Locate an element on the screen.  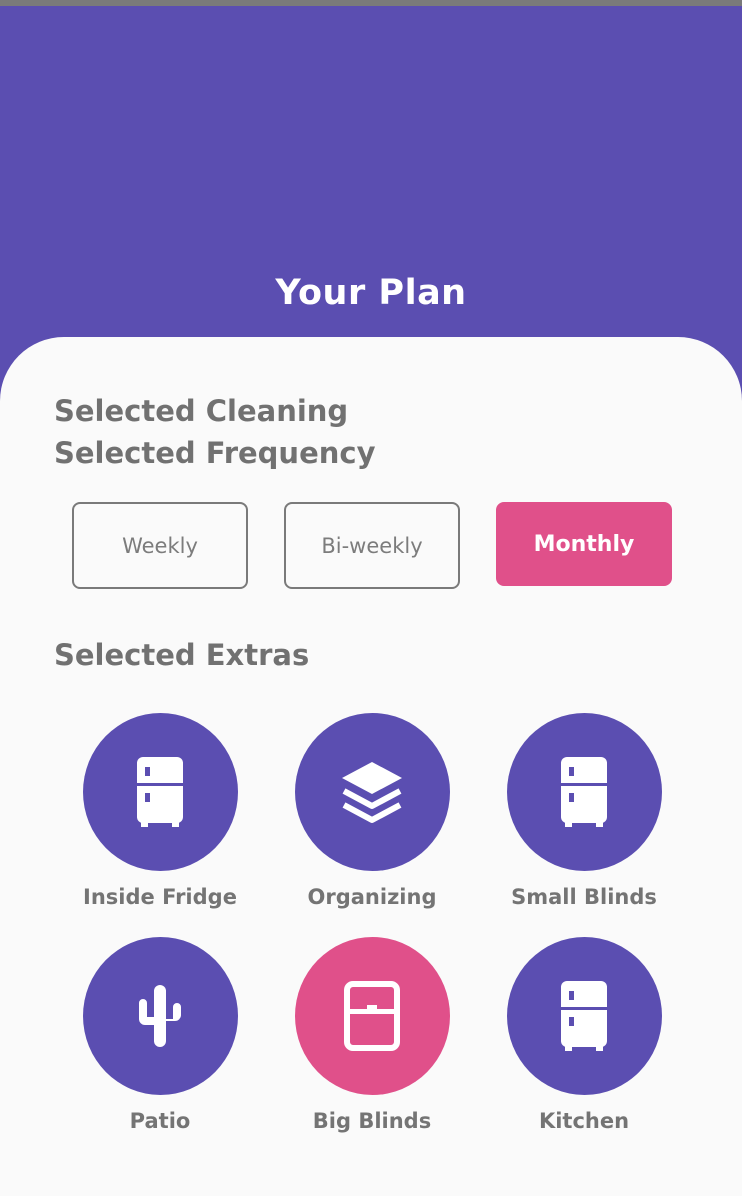
extra-kitchen: Kitchen is located at coordinates (584, 1035).